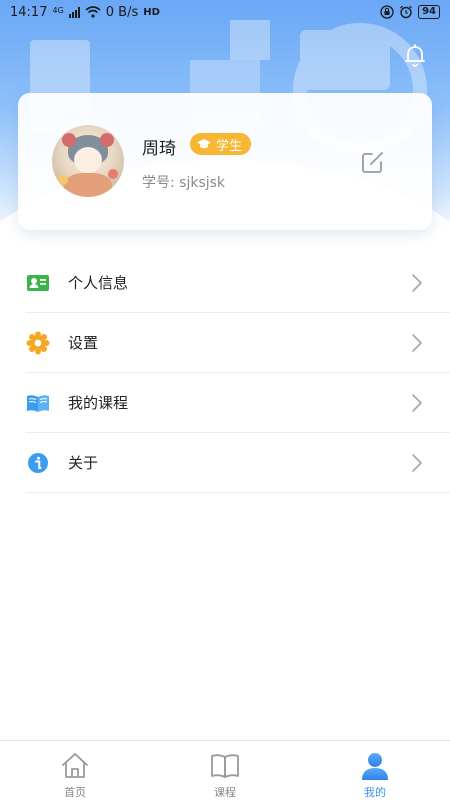  I want to click on menu-item-personal-info: 个人信息, so click(238, 283).